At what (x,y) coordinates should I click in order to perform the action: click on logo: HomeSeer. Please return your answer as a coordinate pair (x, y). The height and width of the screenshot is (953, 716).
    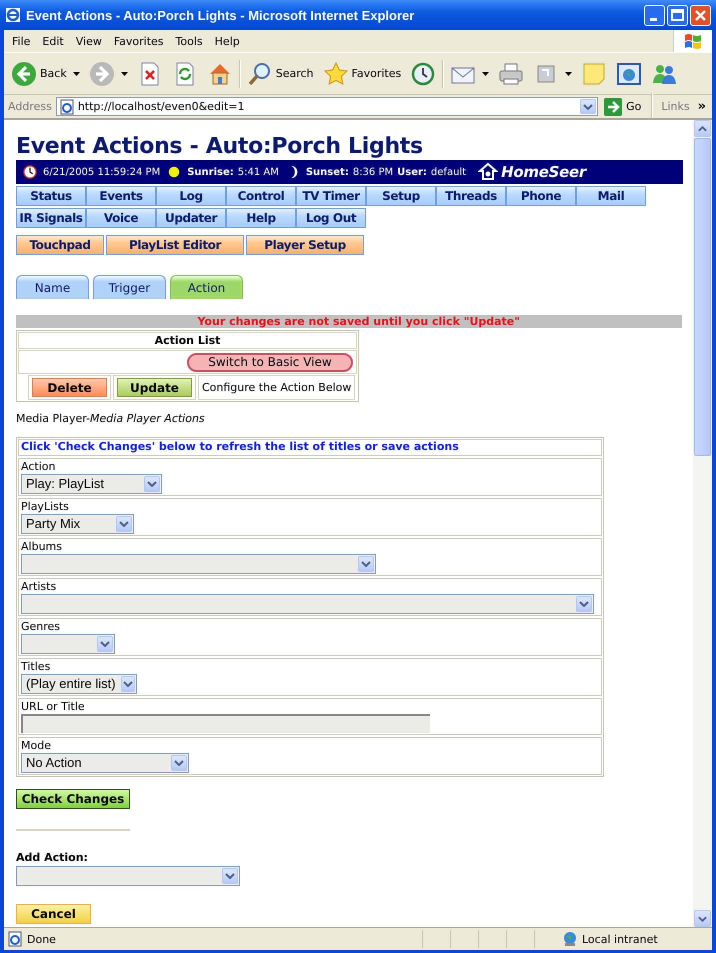
    Looking at the image, I should click on (543, 172).